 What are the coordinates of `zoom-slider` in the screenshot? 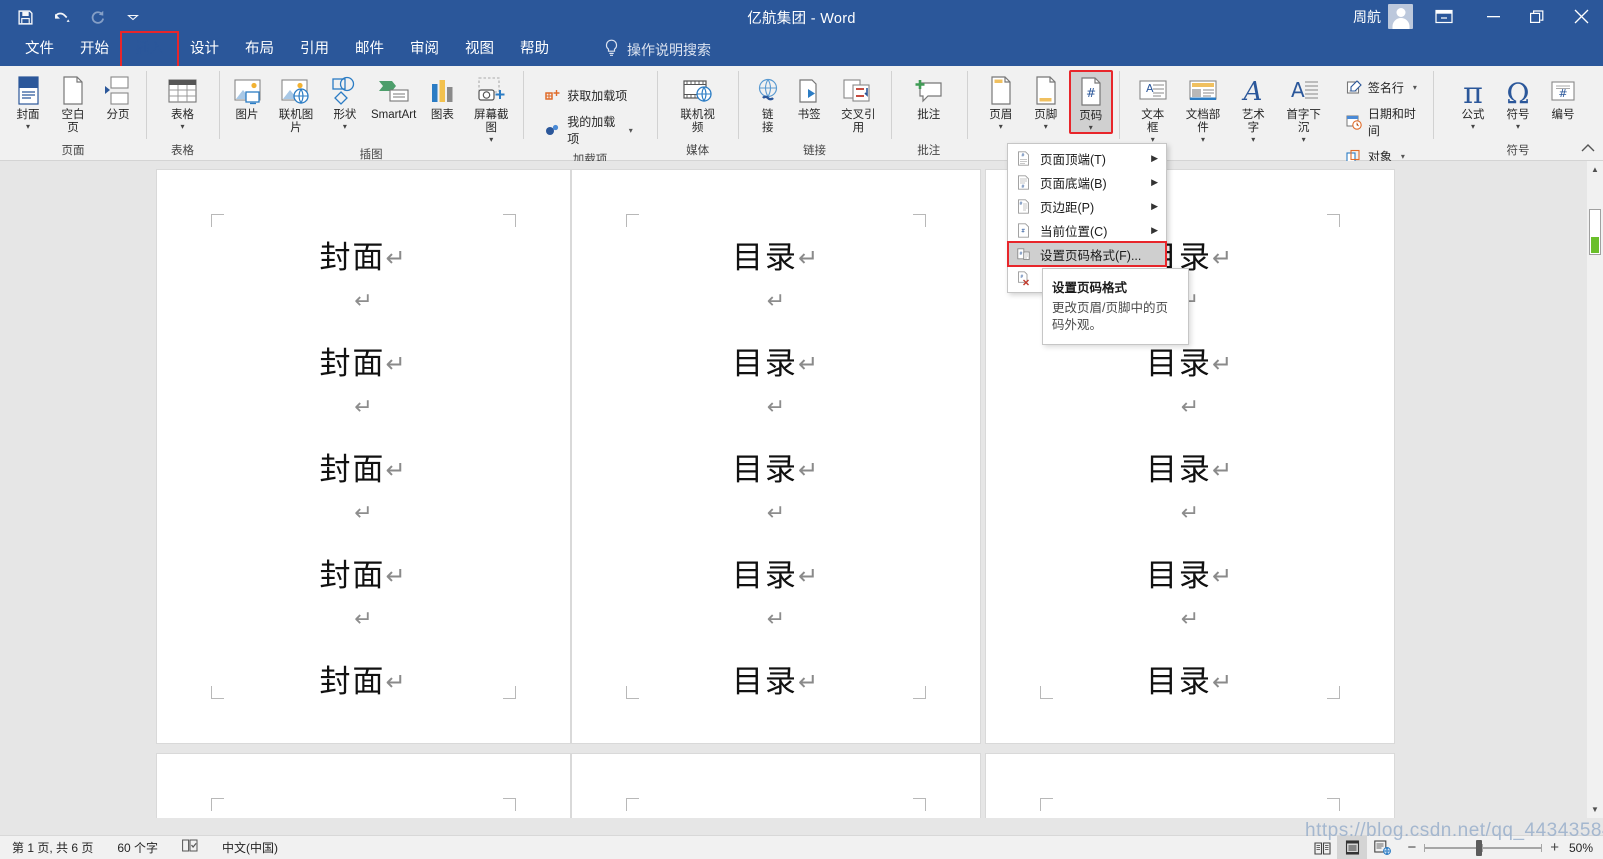 It's located at (1483, 847).